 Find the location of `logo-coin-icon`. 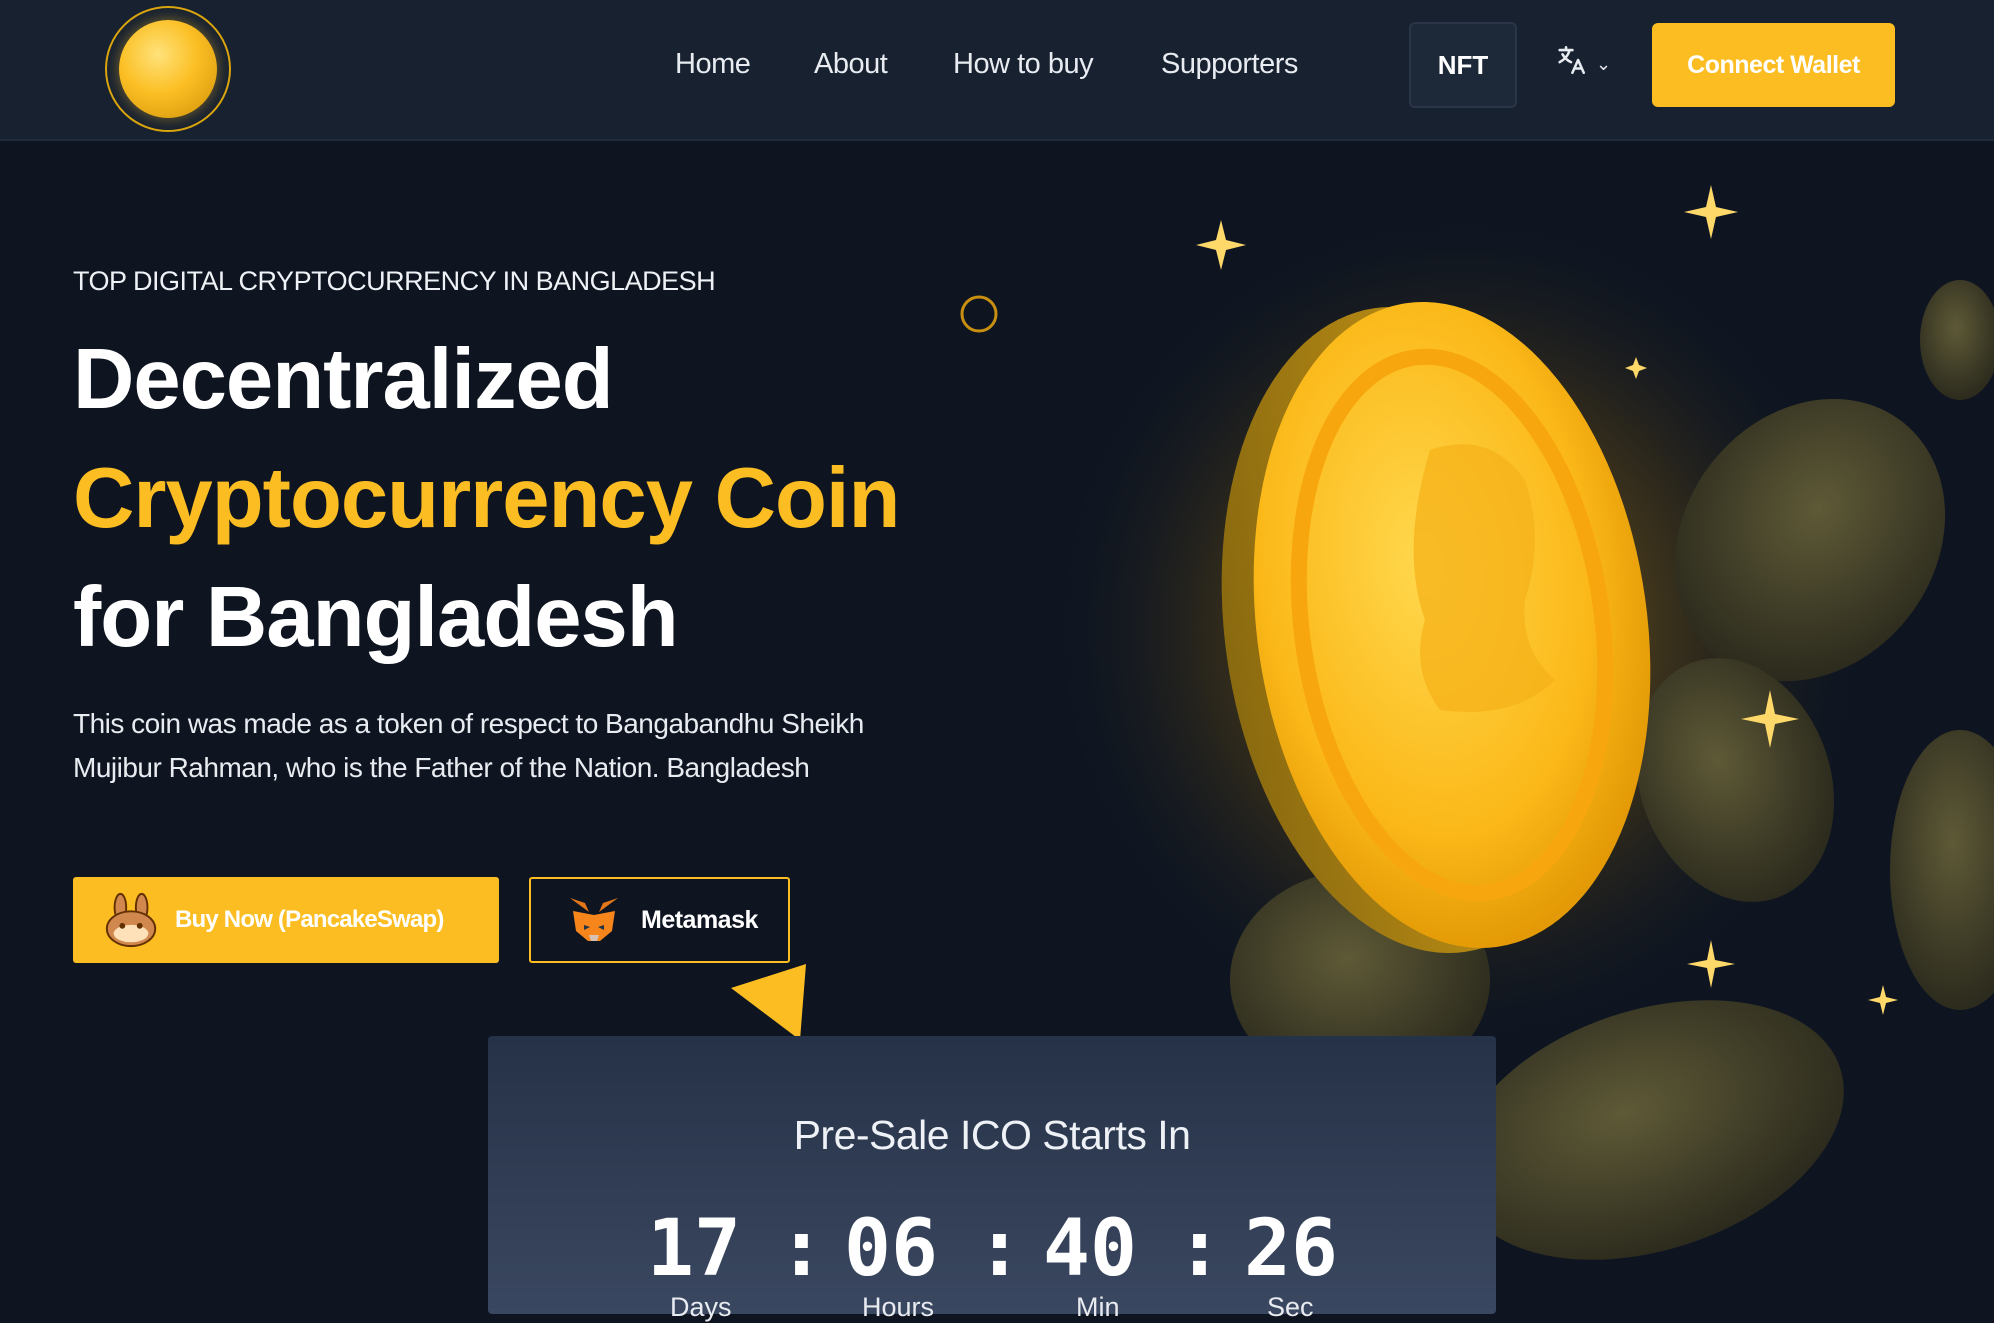

logo-coin-icon is located at coordinates (168, 69).